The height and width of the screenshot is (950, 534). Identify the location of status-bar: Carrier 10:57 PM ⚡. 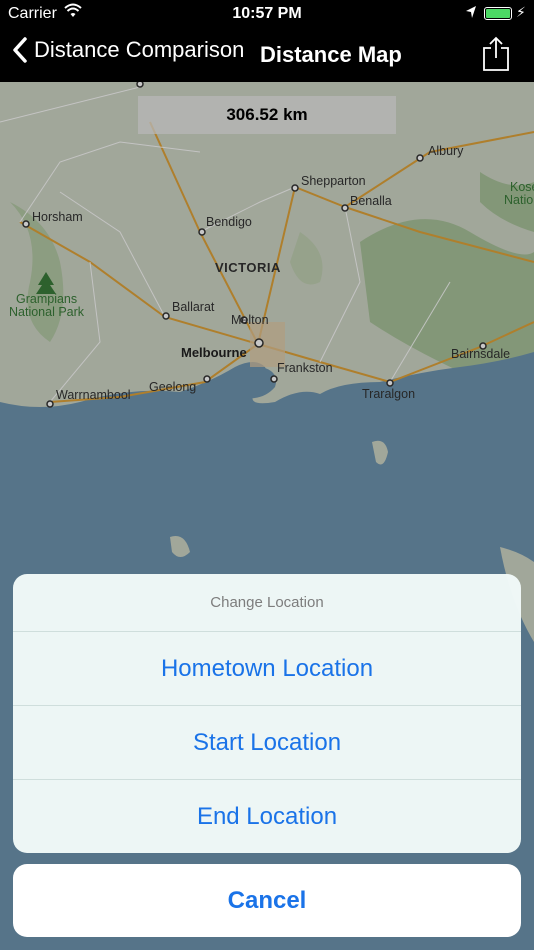
(267, 14).